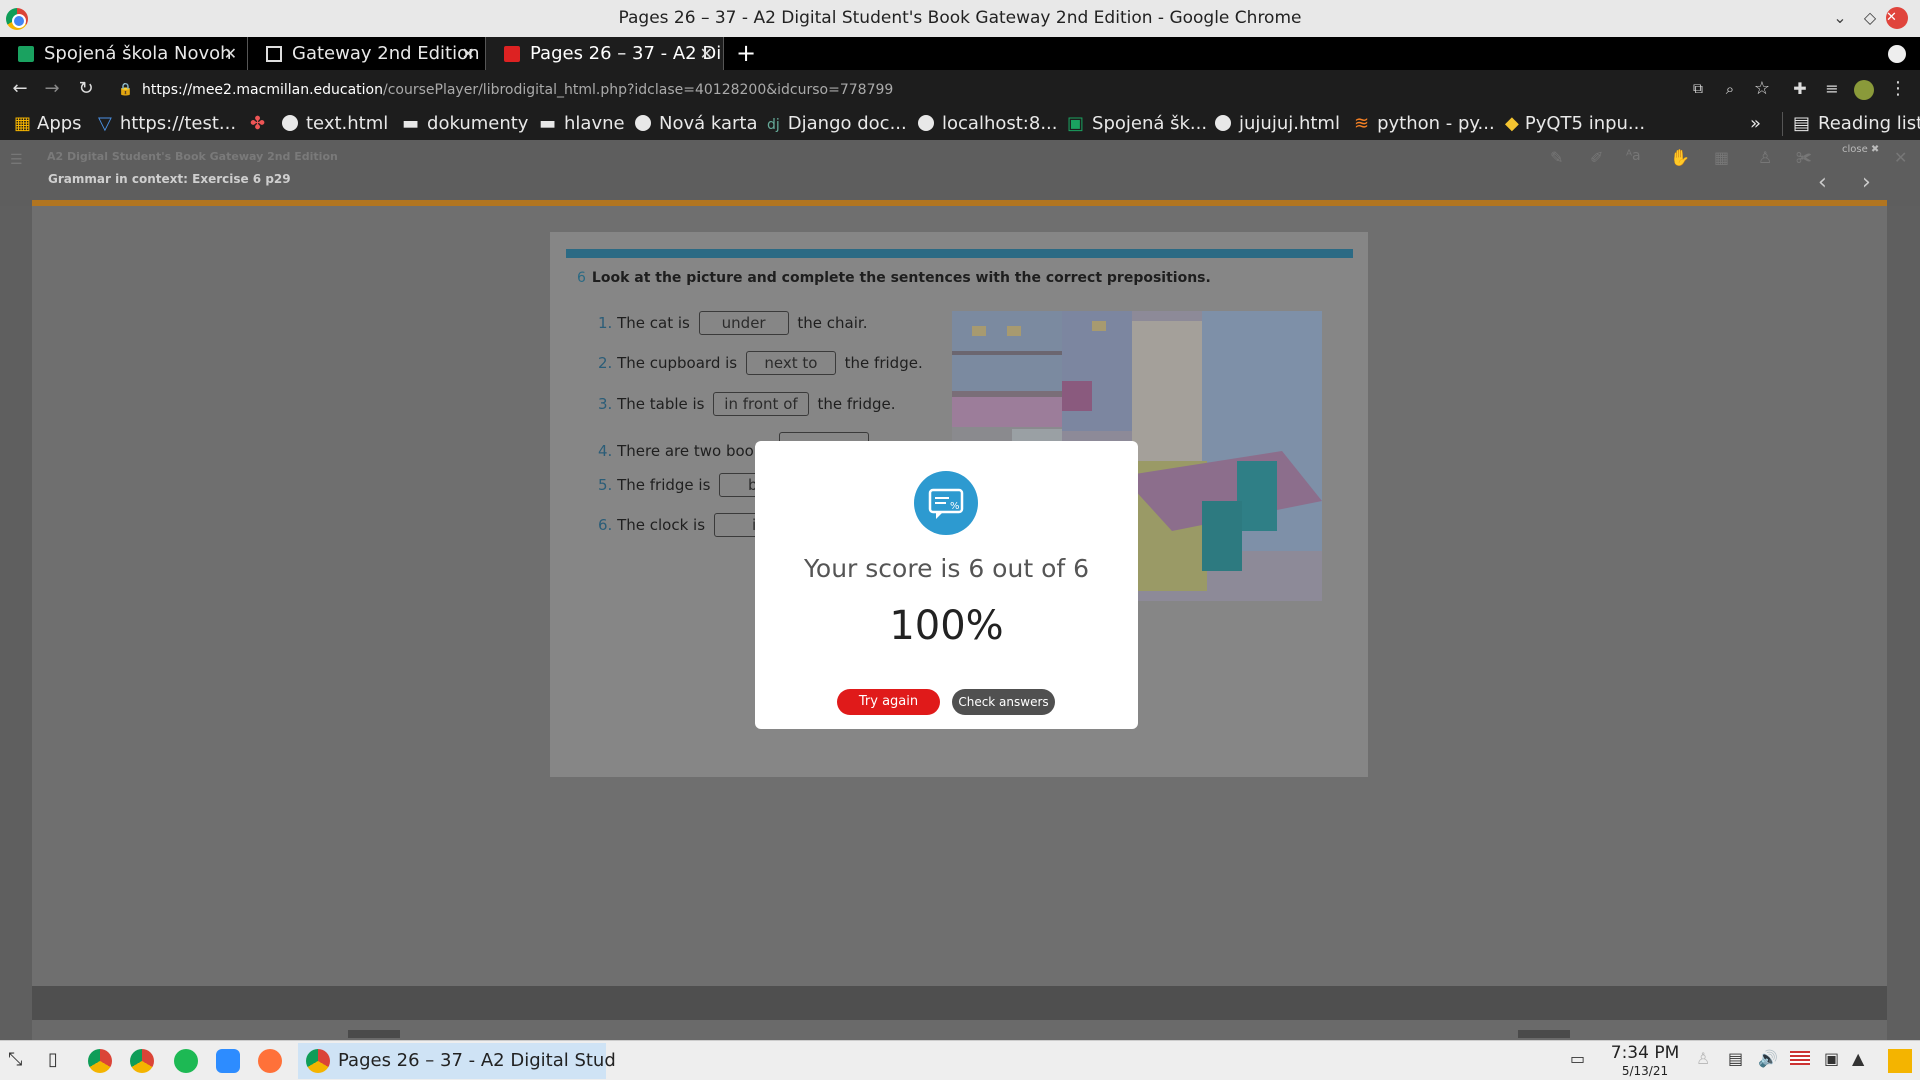 The height and width of the screenshot is (1080, 1920). What do you see at coordinates (1698, 89) in the screenshot?
I see `translate-icon: ⧉` at bounding box center [1698, 89].